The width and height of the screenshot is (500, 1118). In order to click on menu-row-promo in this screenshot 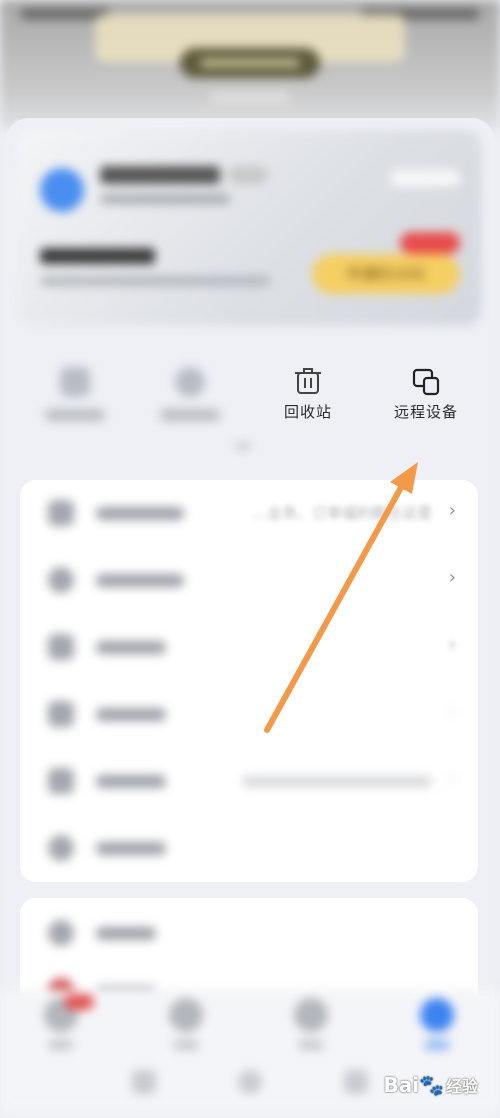, I will do `click(337, 781)`.